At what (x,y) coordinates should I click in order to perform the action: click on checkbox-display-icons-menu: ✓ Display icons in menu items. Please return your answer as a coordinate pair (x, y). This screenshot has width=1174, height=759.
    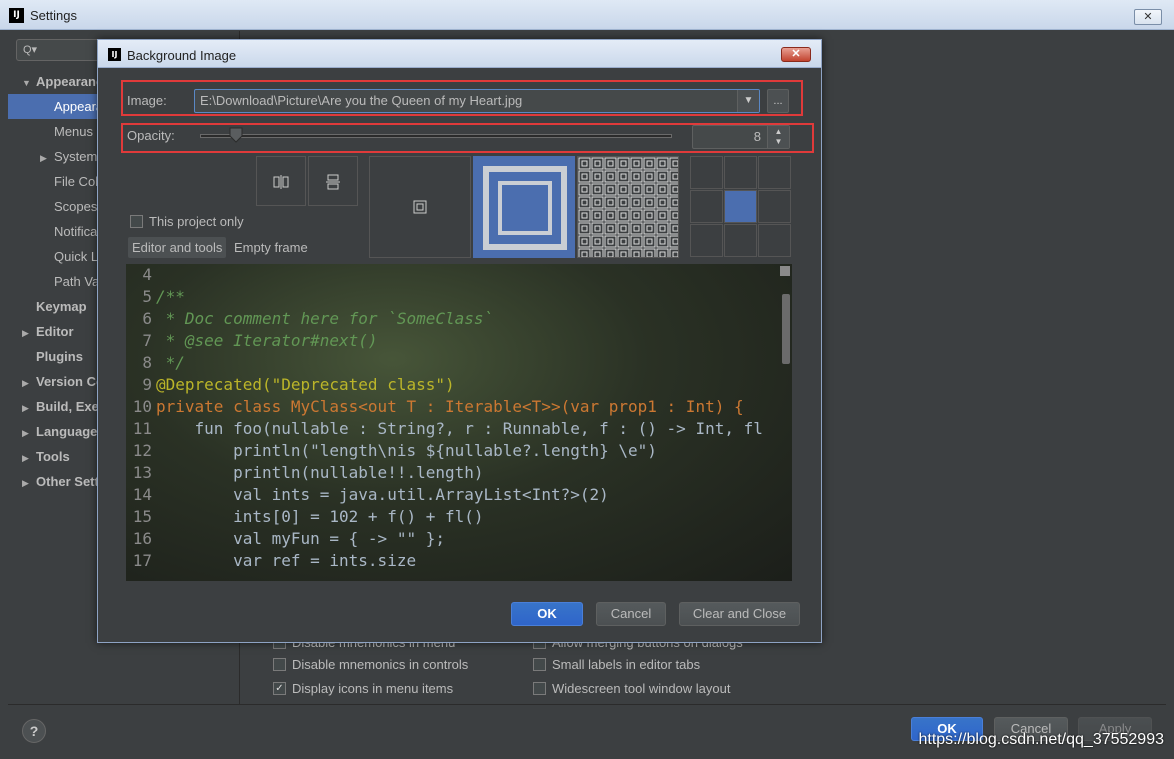
    Looking at the image, I should click on (363, 689).